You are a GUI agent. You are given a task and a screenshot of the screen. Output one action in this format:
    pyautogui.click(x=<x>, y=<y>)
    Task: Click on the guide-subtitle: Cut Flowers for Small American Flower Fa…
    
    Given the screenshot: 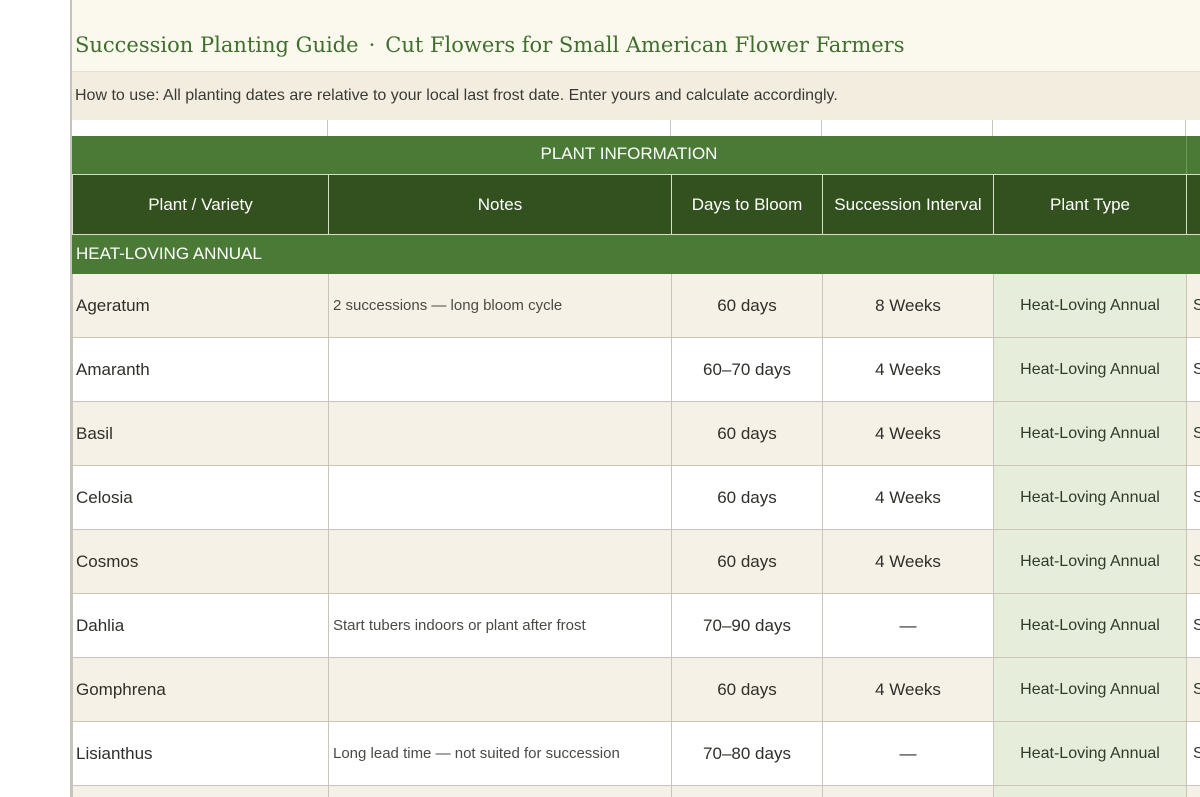 What is the action you would take?
    pyautogui.click(x=645, y=45)
    